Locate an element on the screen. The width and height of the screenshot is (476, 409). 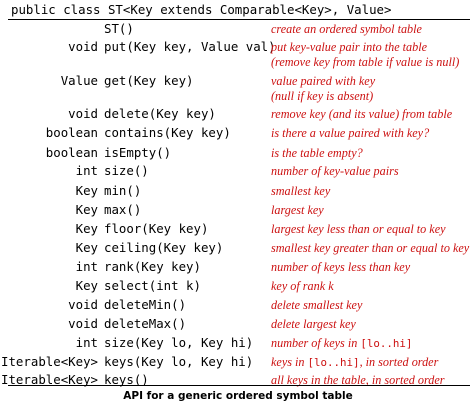
method-signature: deleteMin() is located at coordinates (145, 304).